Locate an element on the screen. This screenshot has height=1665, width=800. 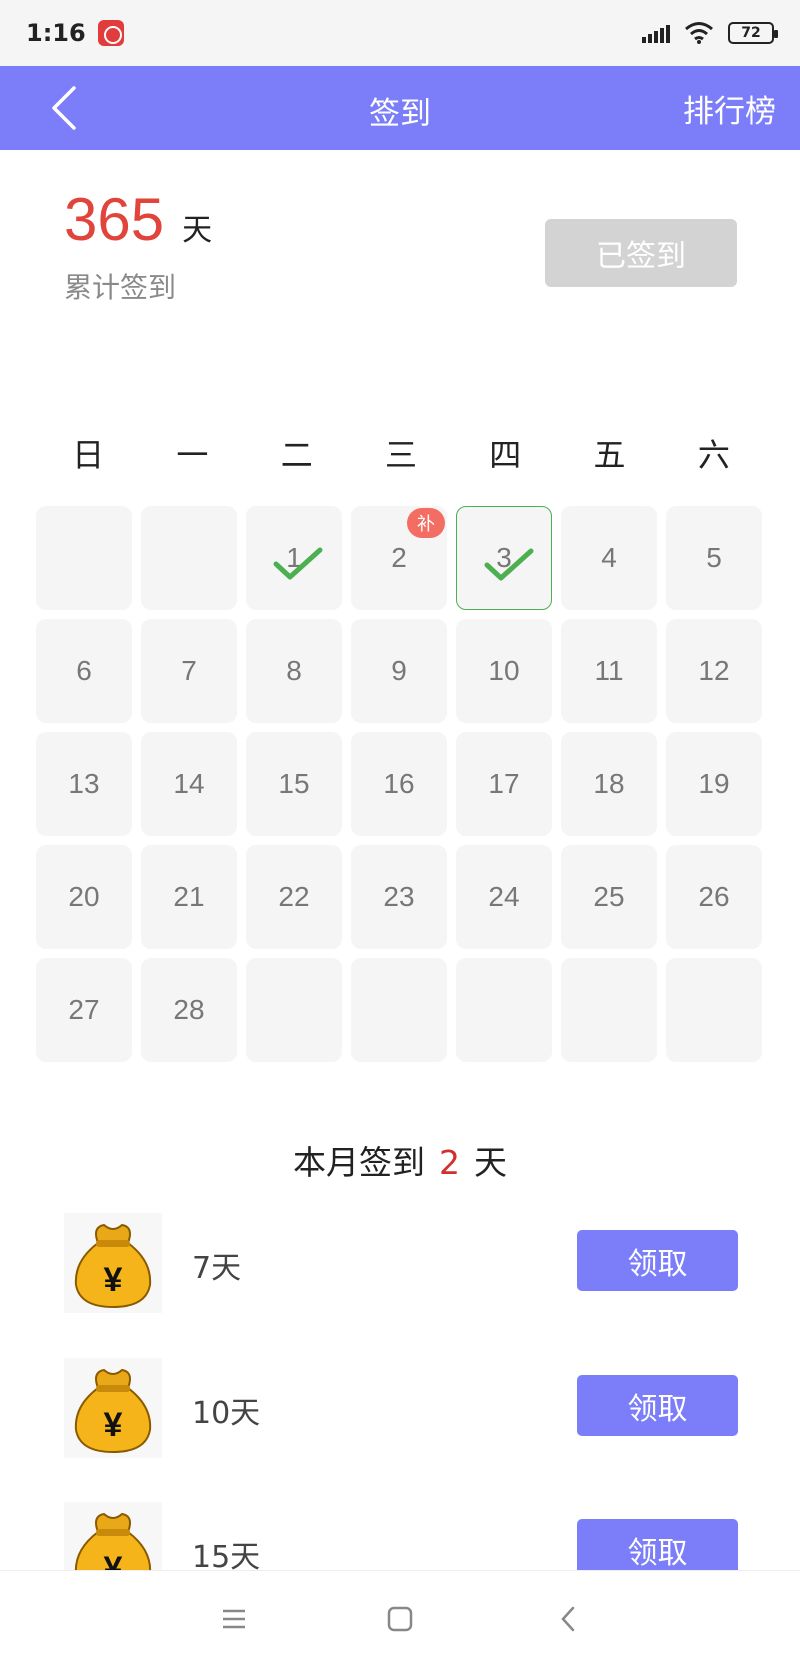
day-number: 2 is located at coordinates (399, 557).